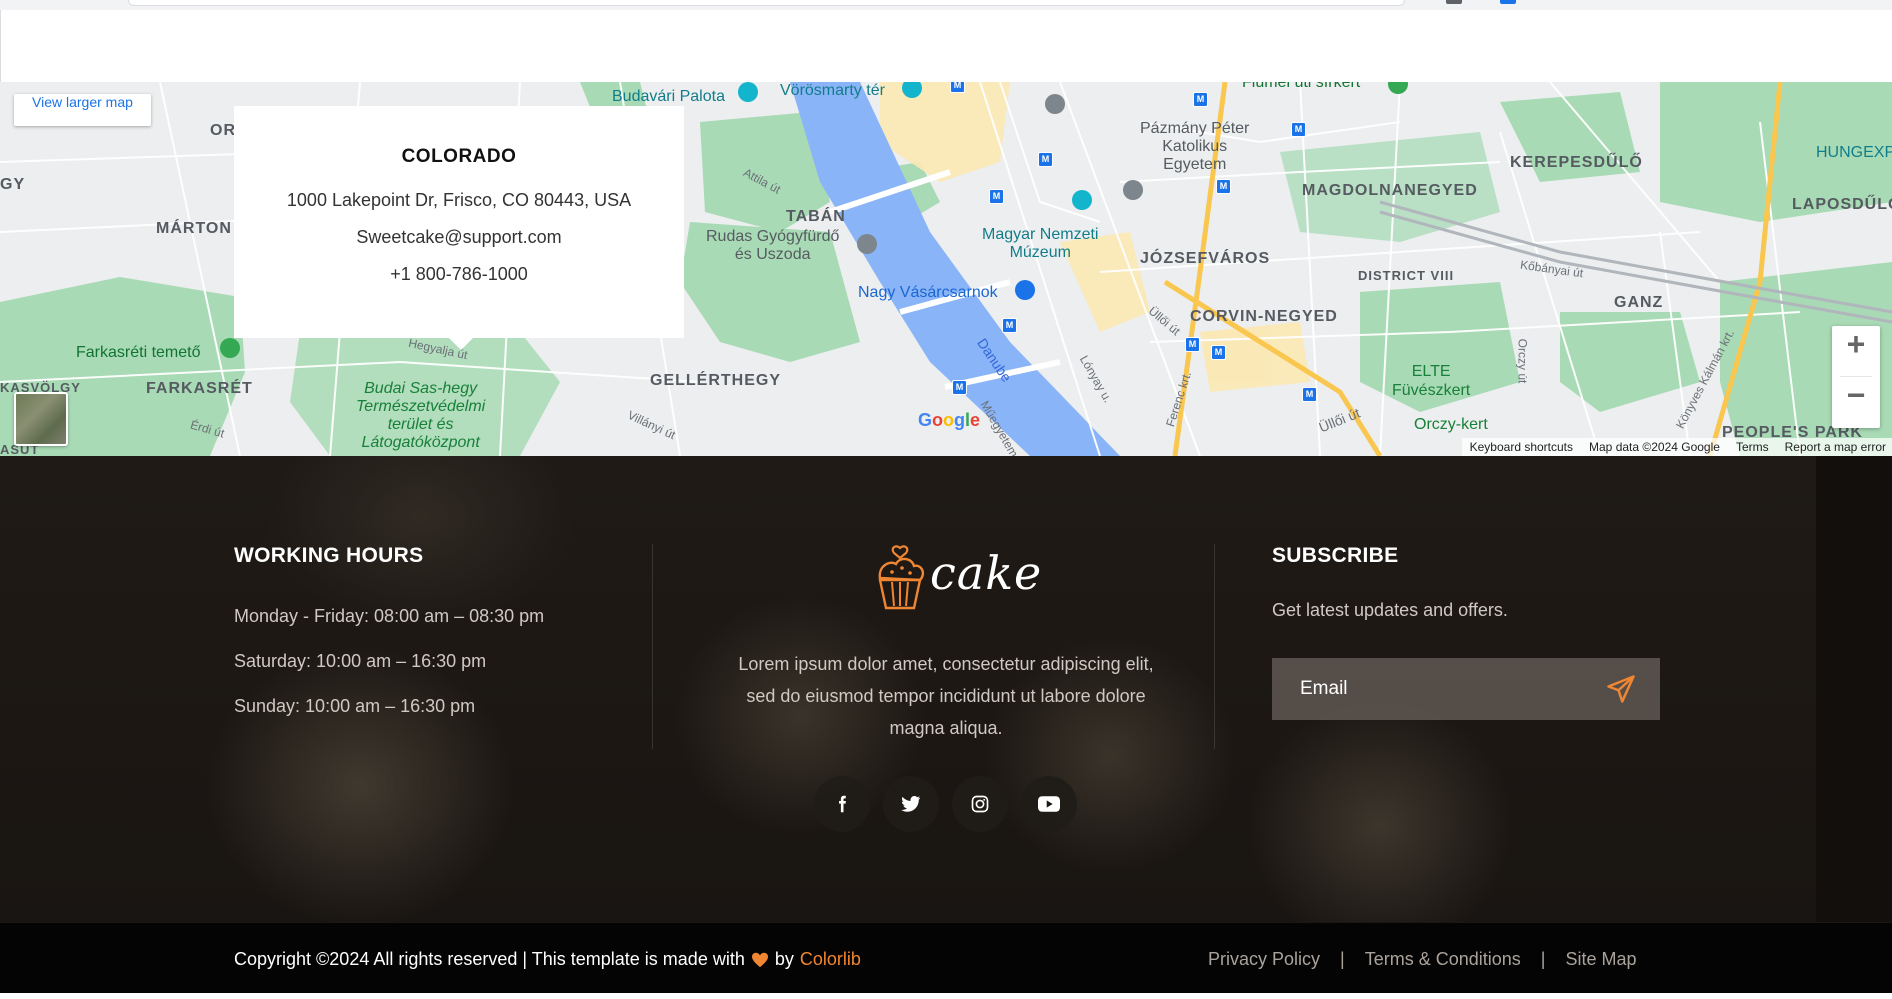 This screenshot has width=1892, height=999. What do you see at coordinates (1752, 447) in the screenshot?
I see `terms-link: Terms` at bounding box center [1752, 447].